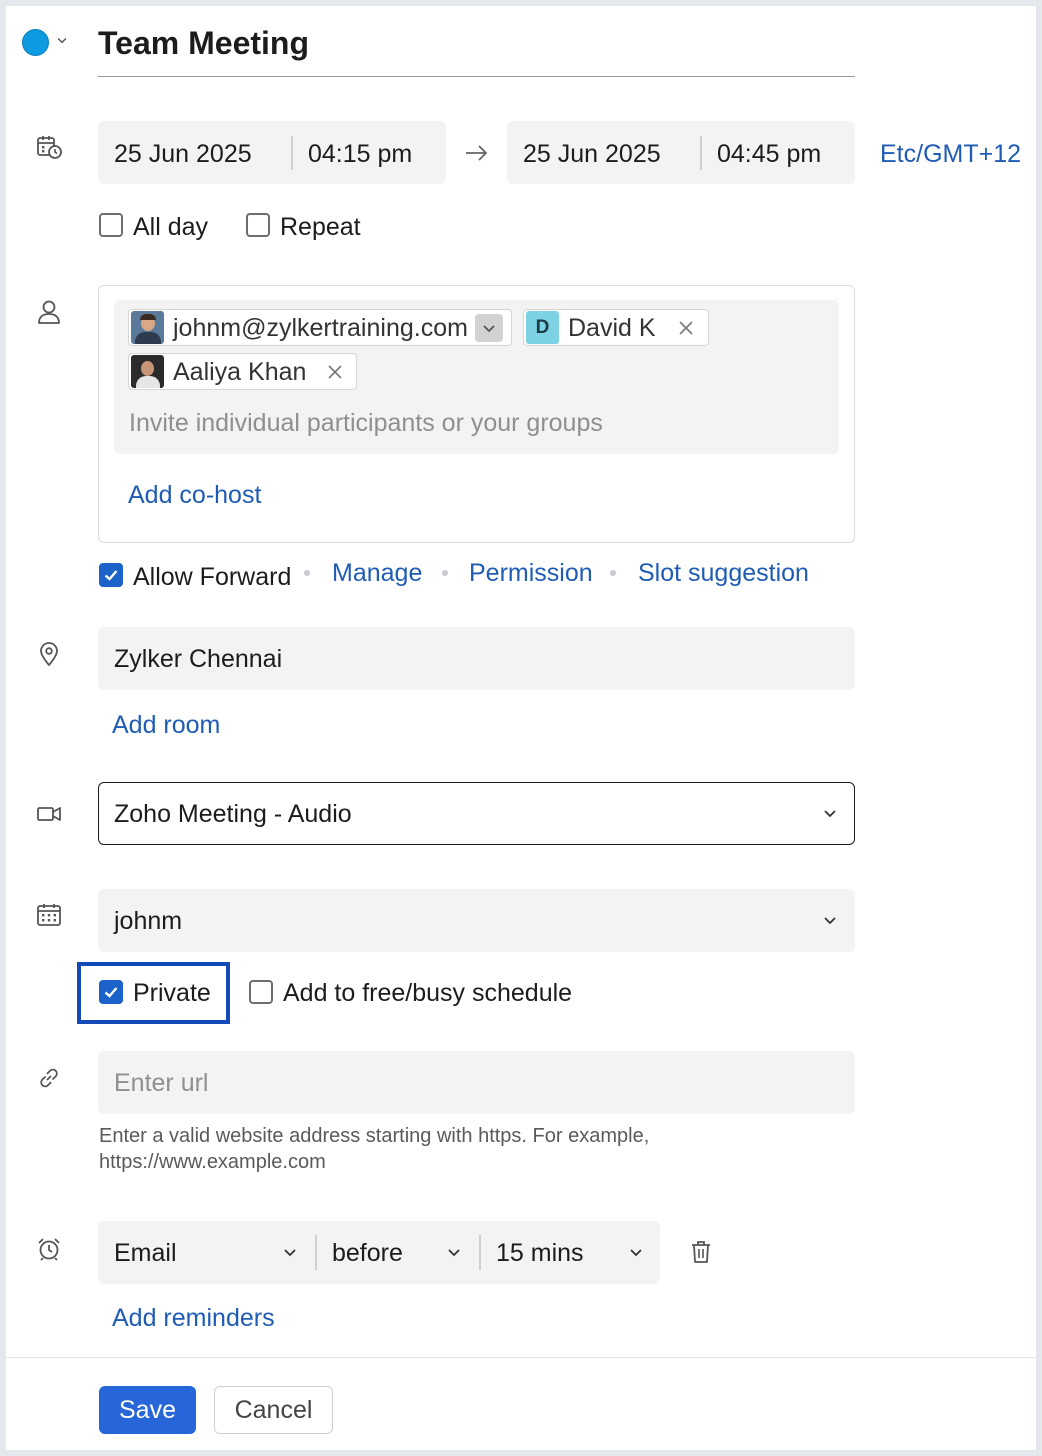 Image resolution: width=1042 pixels, height=1456 pixels. Describe the element at coordinates (111, 992) in the screenshot. I see `private-checkbox` at that location.